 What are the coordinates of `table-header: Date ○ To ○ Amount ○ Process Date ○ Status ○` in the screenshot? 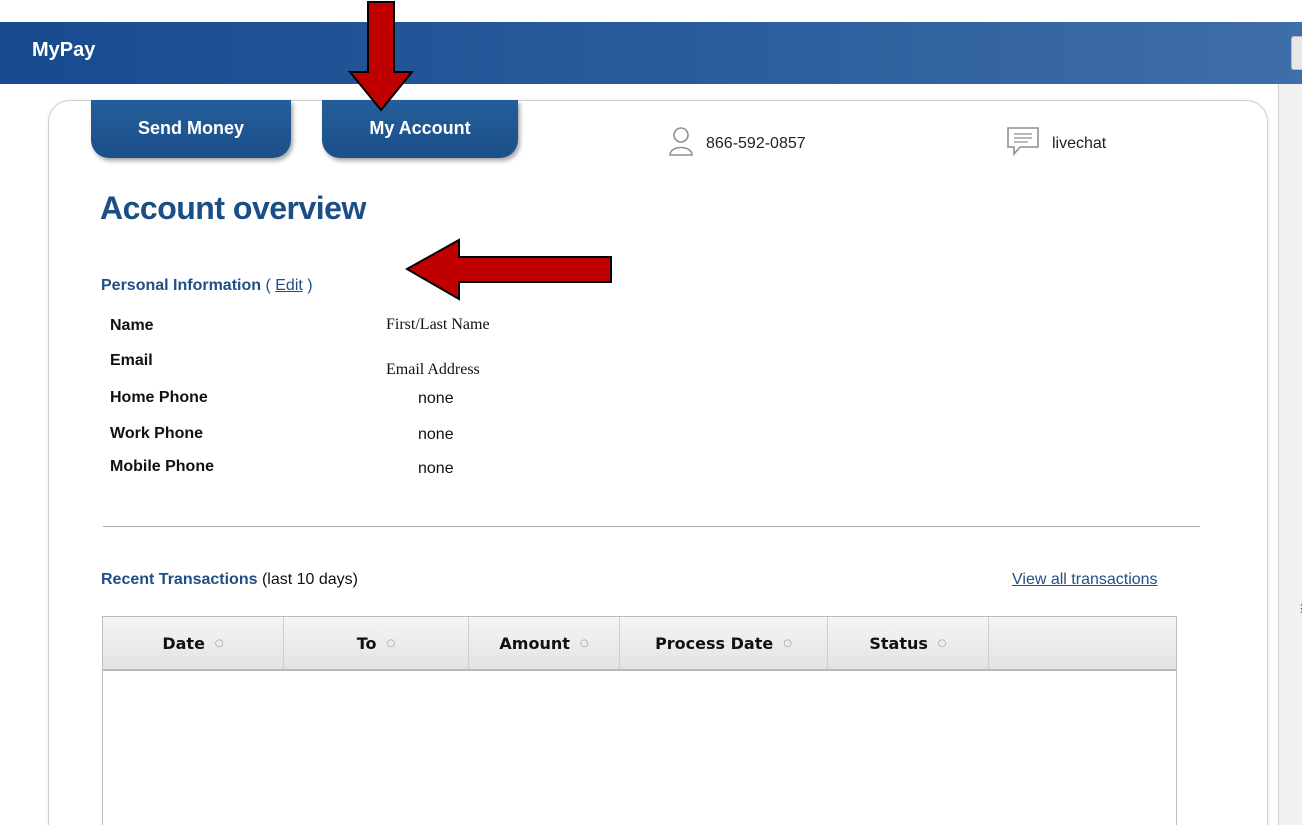 It's located at (639, 644).